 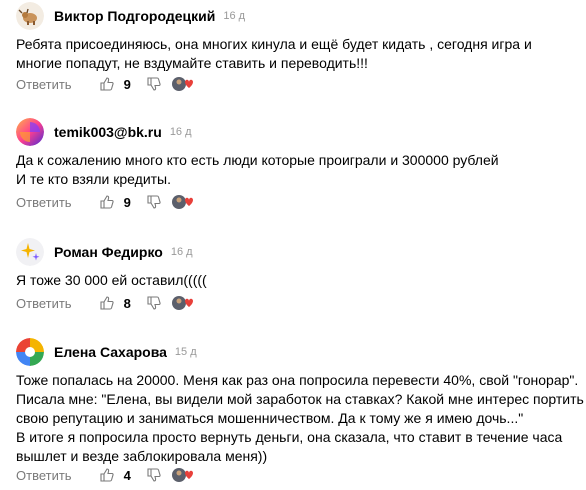 What do you see at coordinates (110, 352) in the screenshot?
I see `author-name: Елена Сахарова` at bounding box center [110, 352].